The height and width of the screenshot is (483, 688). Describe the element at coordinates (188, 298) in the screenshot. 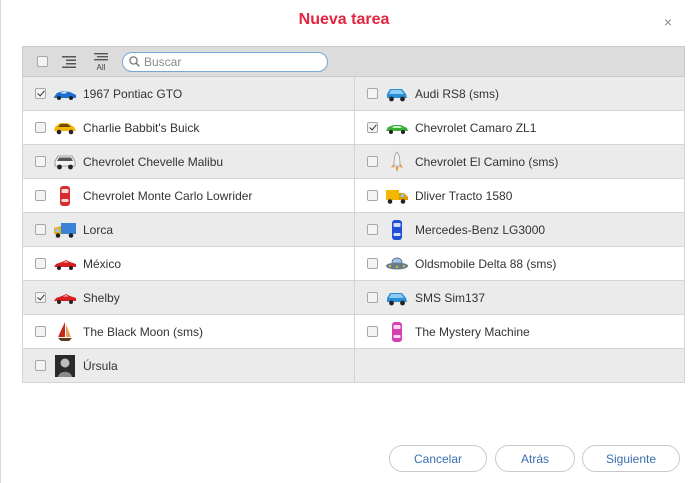

I see `vehicle-item: Shelby` at that location.